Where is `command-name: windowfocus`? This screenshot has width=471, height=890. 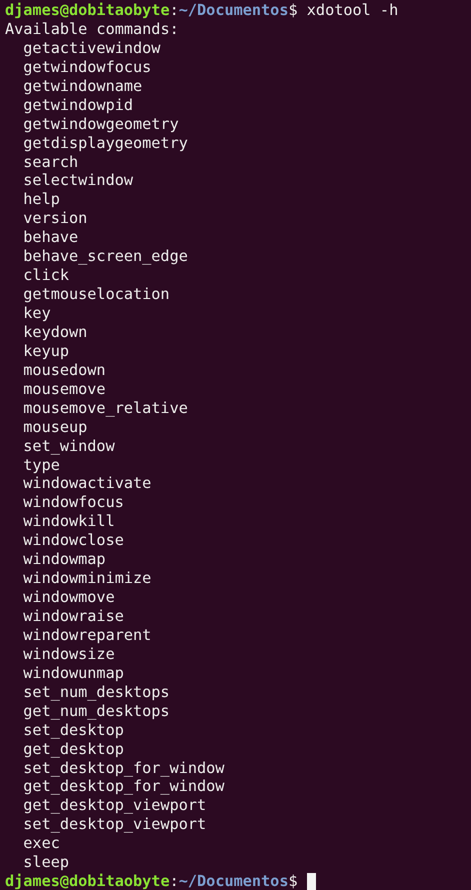
command-name: windowfocus is located at coordinates (73, 502).